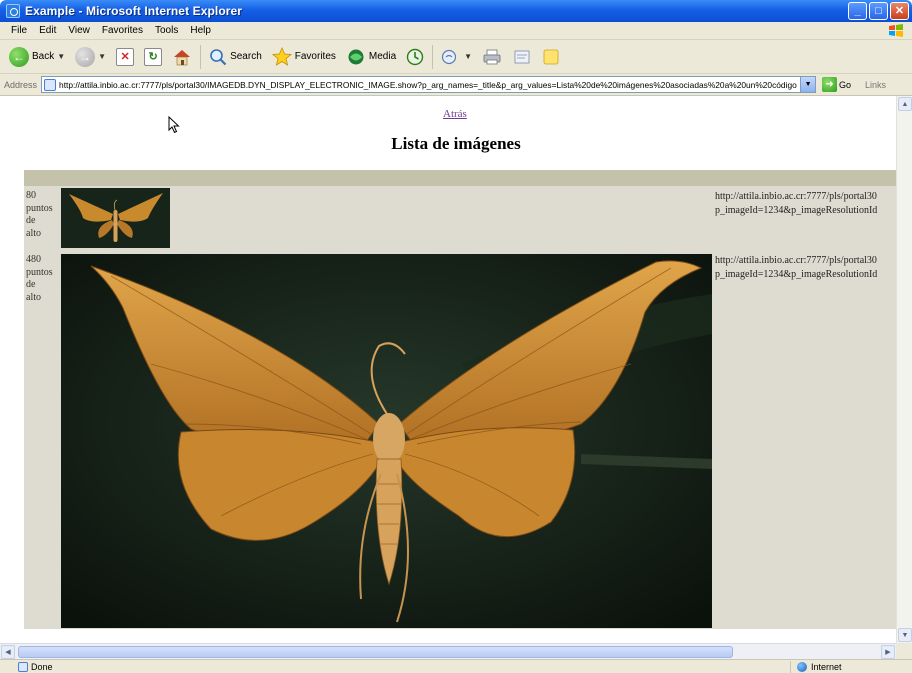  I want to click on back-button: ← Back ▼, so click(37, 57).